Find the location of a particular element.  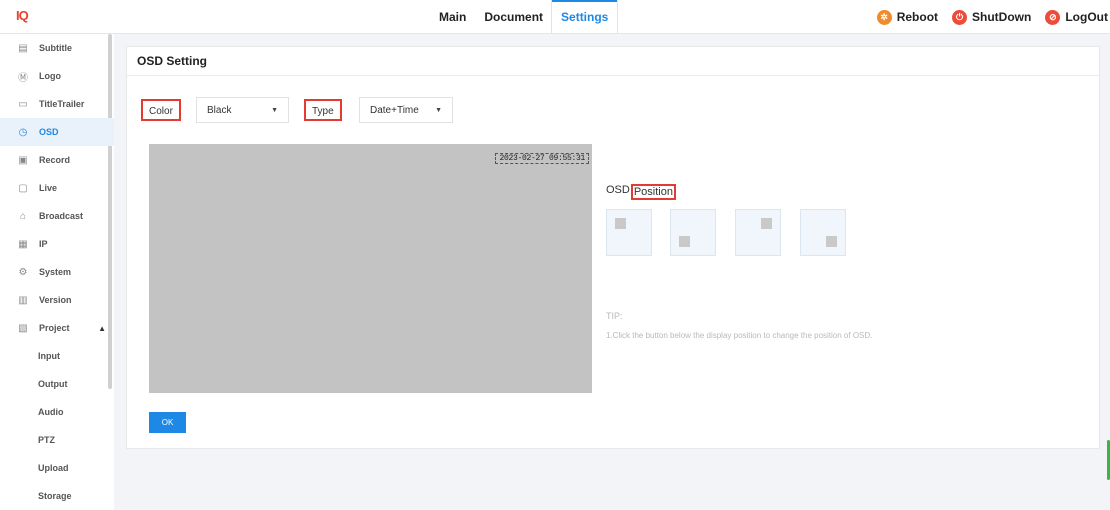

sidebar-item-titletrailer: ▭ TitleTrailer is located at coordinates (57, 104).